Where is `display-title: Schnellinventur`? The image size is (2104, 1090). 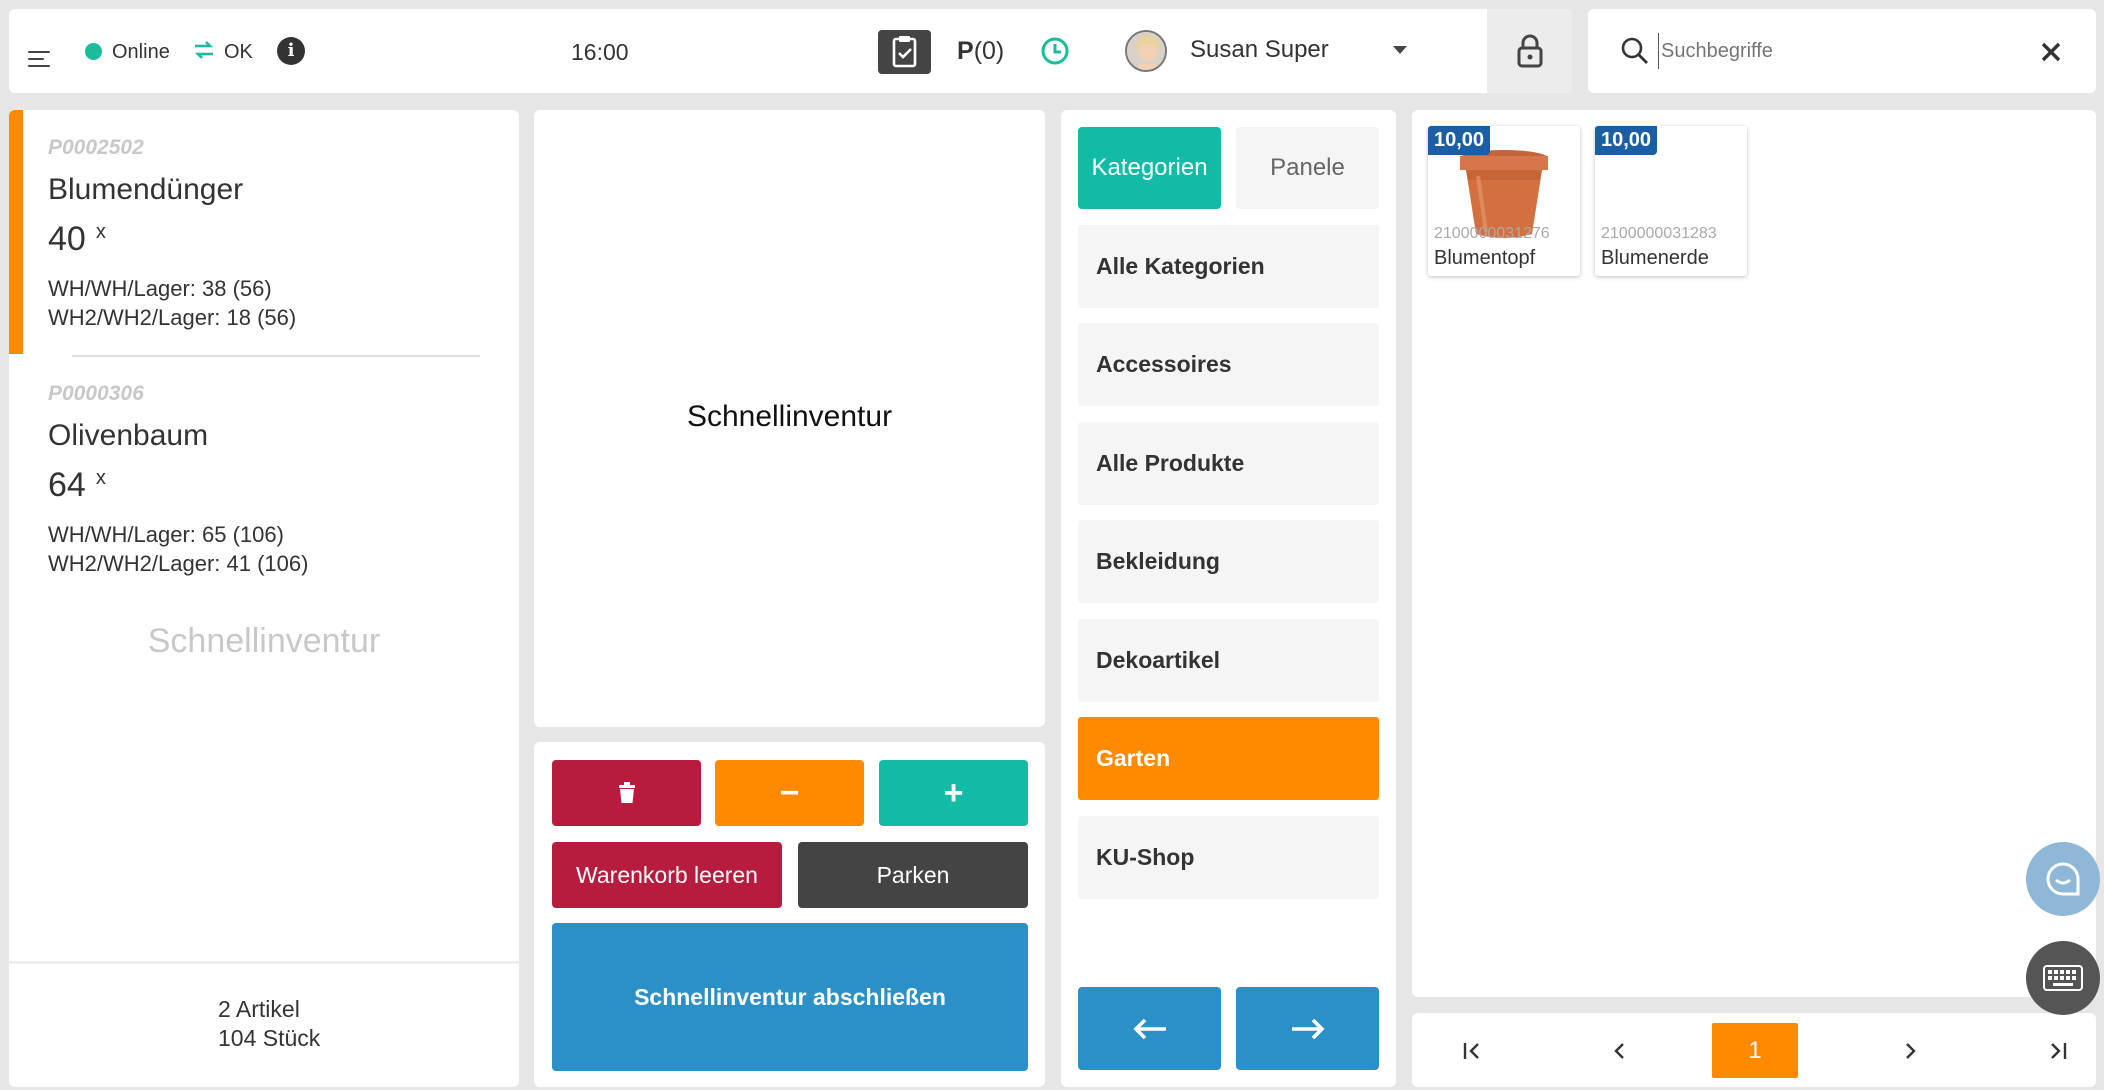 display-title: Schnellinventur is located at coordinates (789, 416).